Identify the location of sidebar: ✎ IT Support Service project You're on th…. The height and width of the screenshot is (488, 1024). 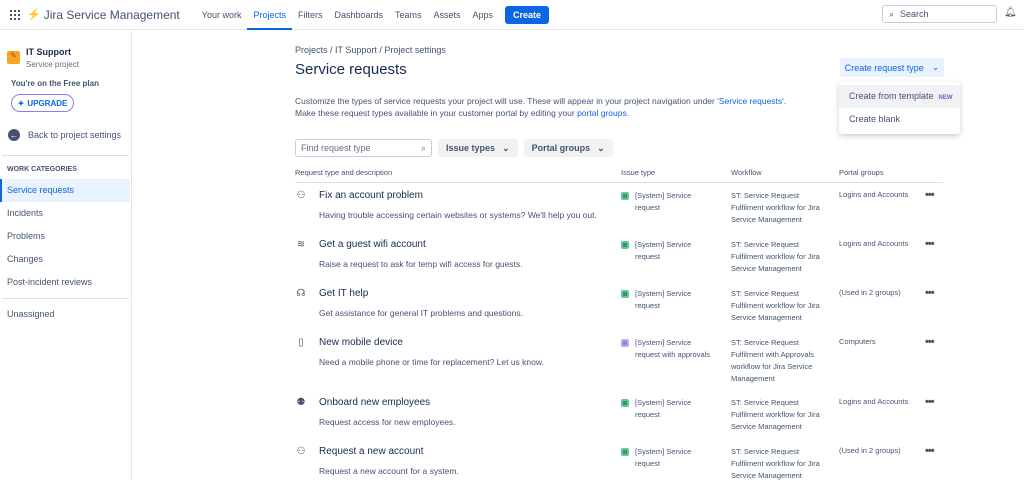
(66, 255).